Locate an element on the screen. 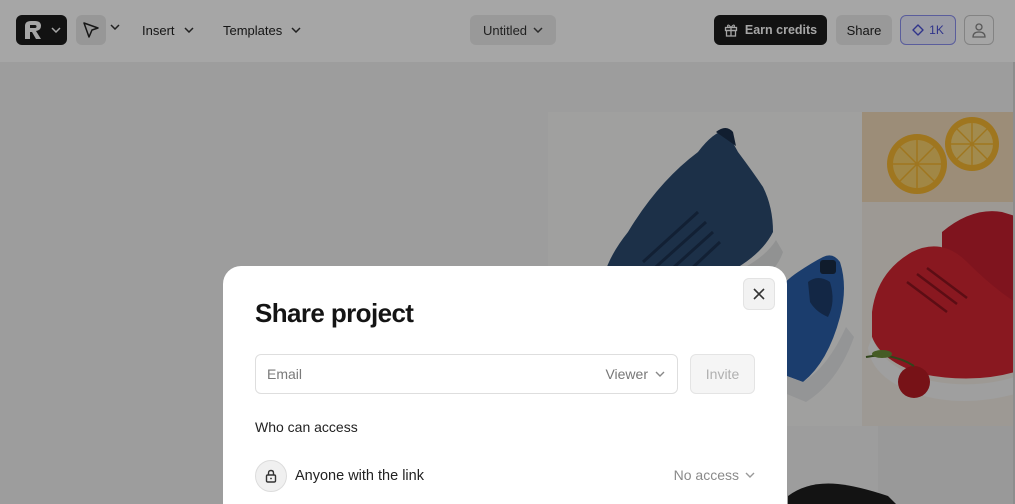 The height and width of the screenshot is (504, 1015). link-access-select: No access is located at coordinates (714, 475).